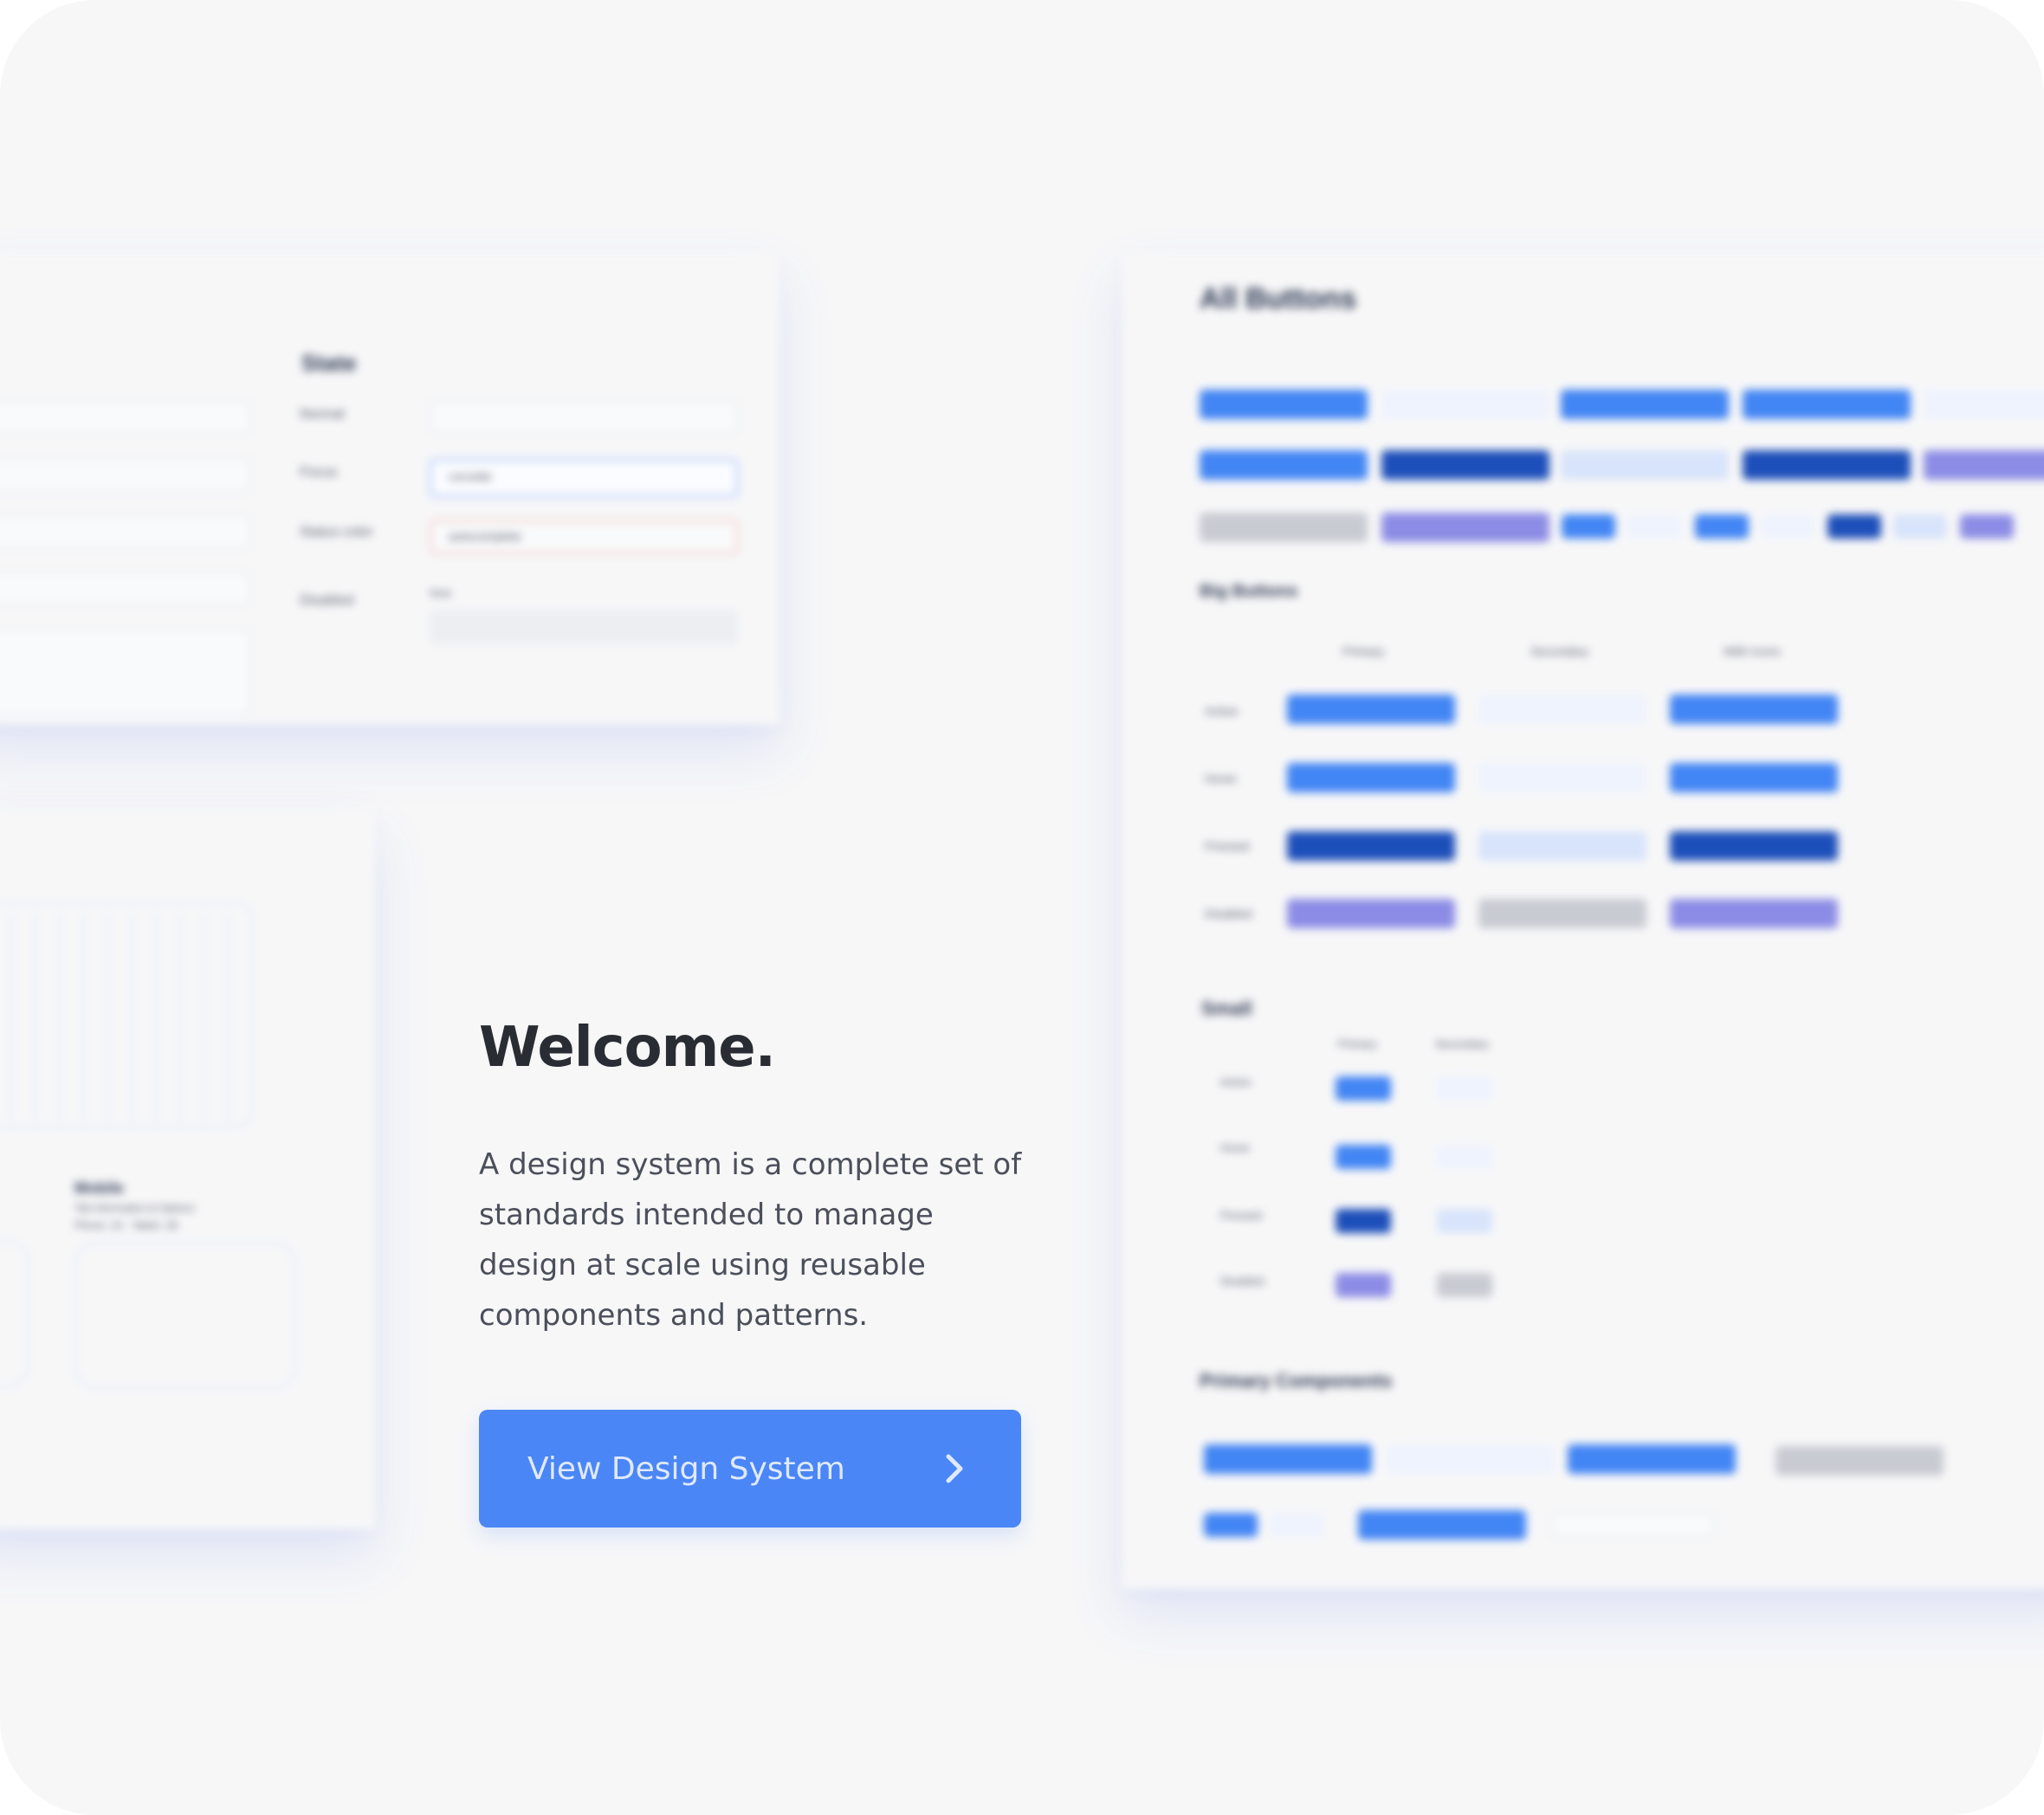  Describe the element at coordinates (322, 414) in the screenshot. I see `state-label-normal: Normal` at that location.